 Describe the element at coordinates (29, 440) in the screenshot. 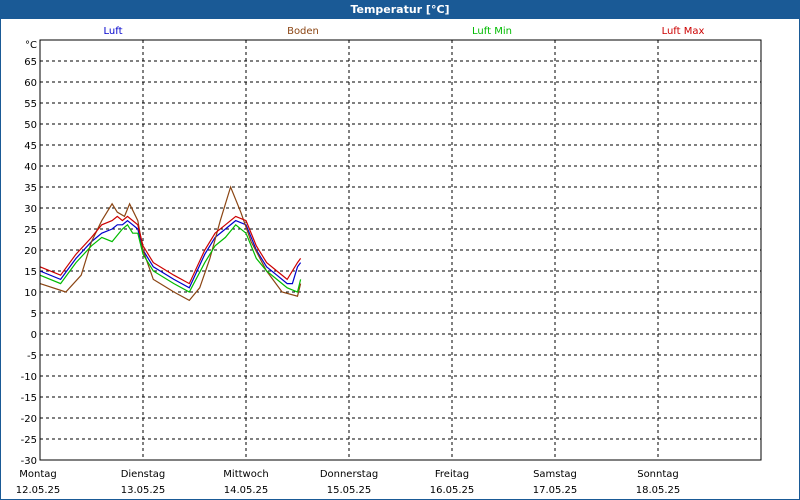

I see `y-tick-label: -25` at that location.